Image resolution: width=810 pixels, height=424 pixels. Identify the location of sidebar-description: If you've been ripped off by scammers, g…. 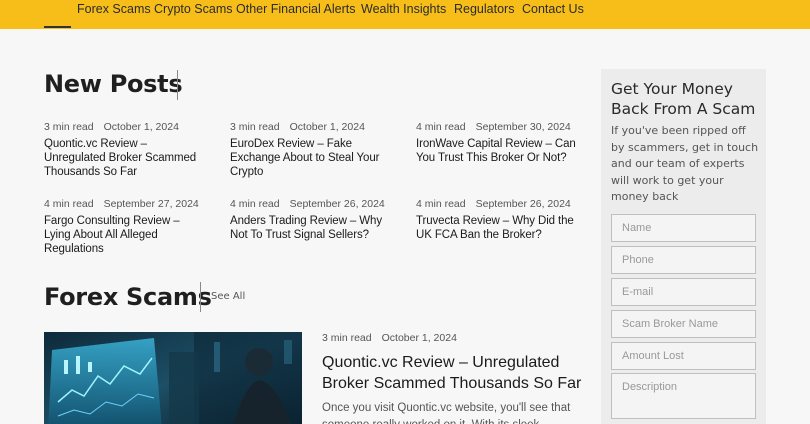
(685, 163).